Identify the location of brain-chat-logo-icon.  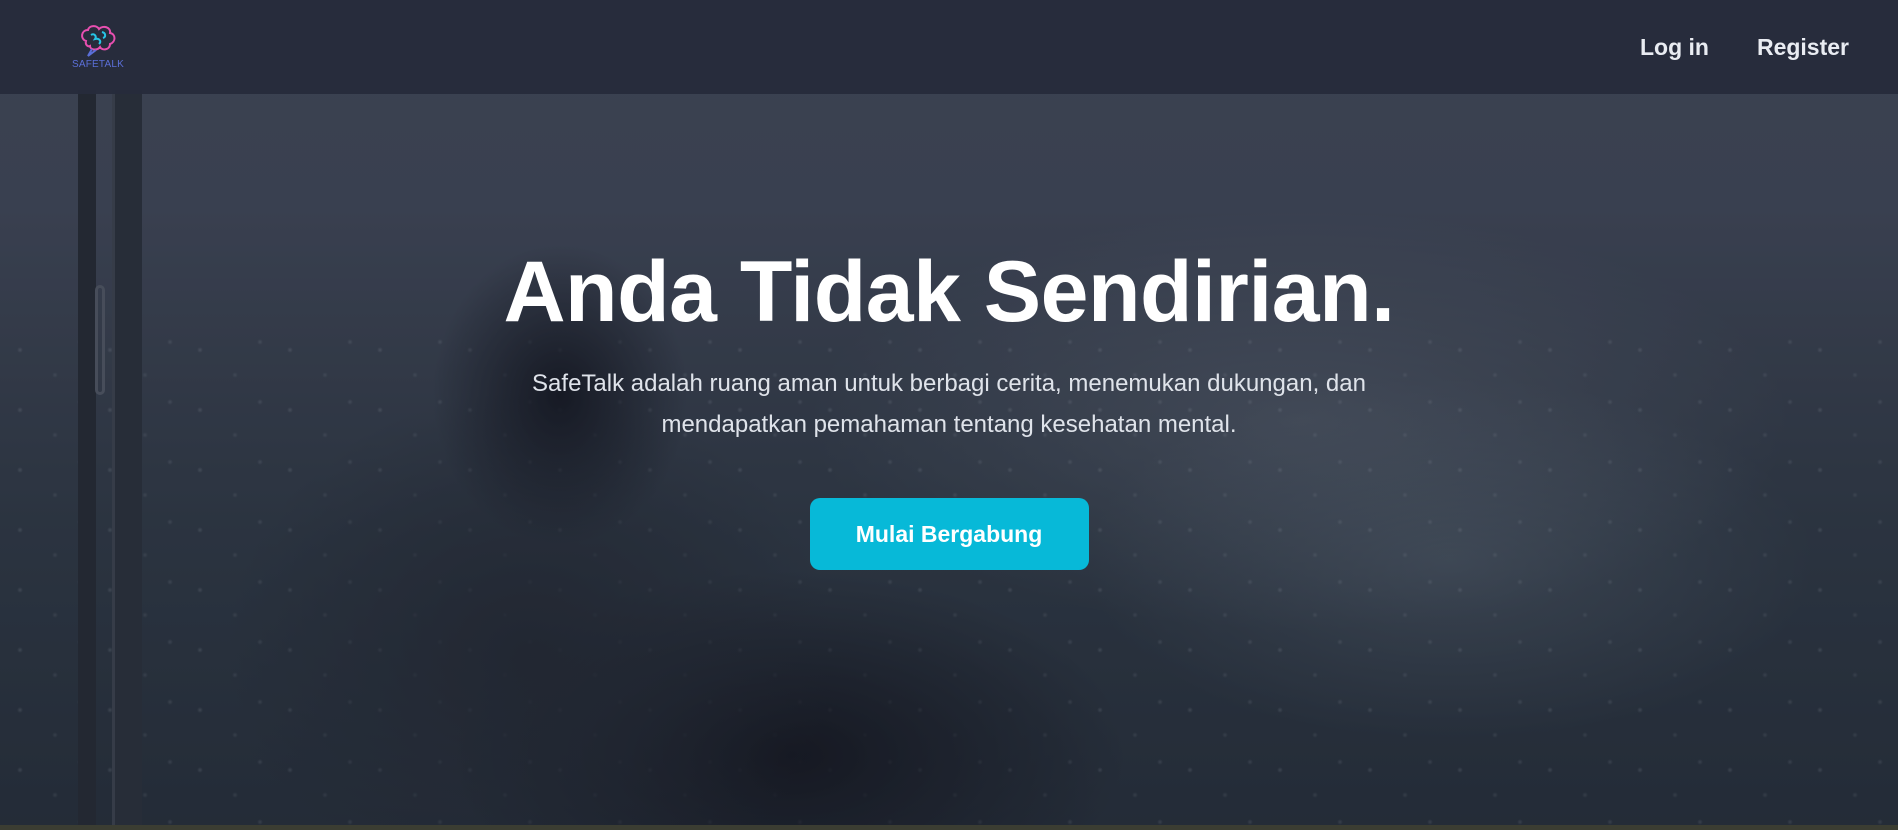
(98, 41).